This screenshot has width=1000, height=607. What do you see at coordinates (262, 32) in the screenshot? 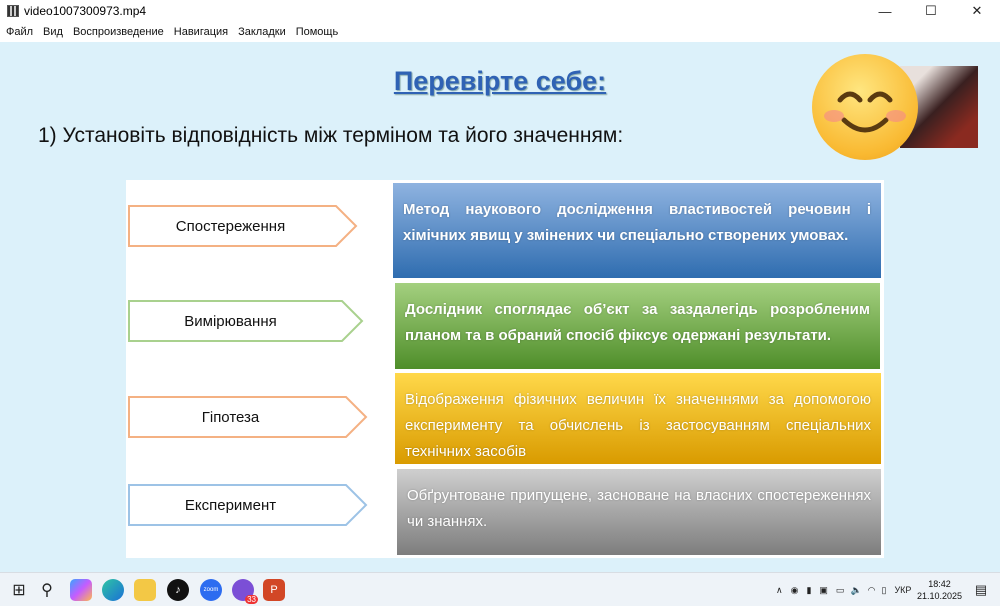
I see `menu-bookmarks: Закладки` at bounding box center [262, 32].